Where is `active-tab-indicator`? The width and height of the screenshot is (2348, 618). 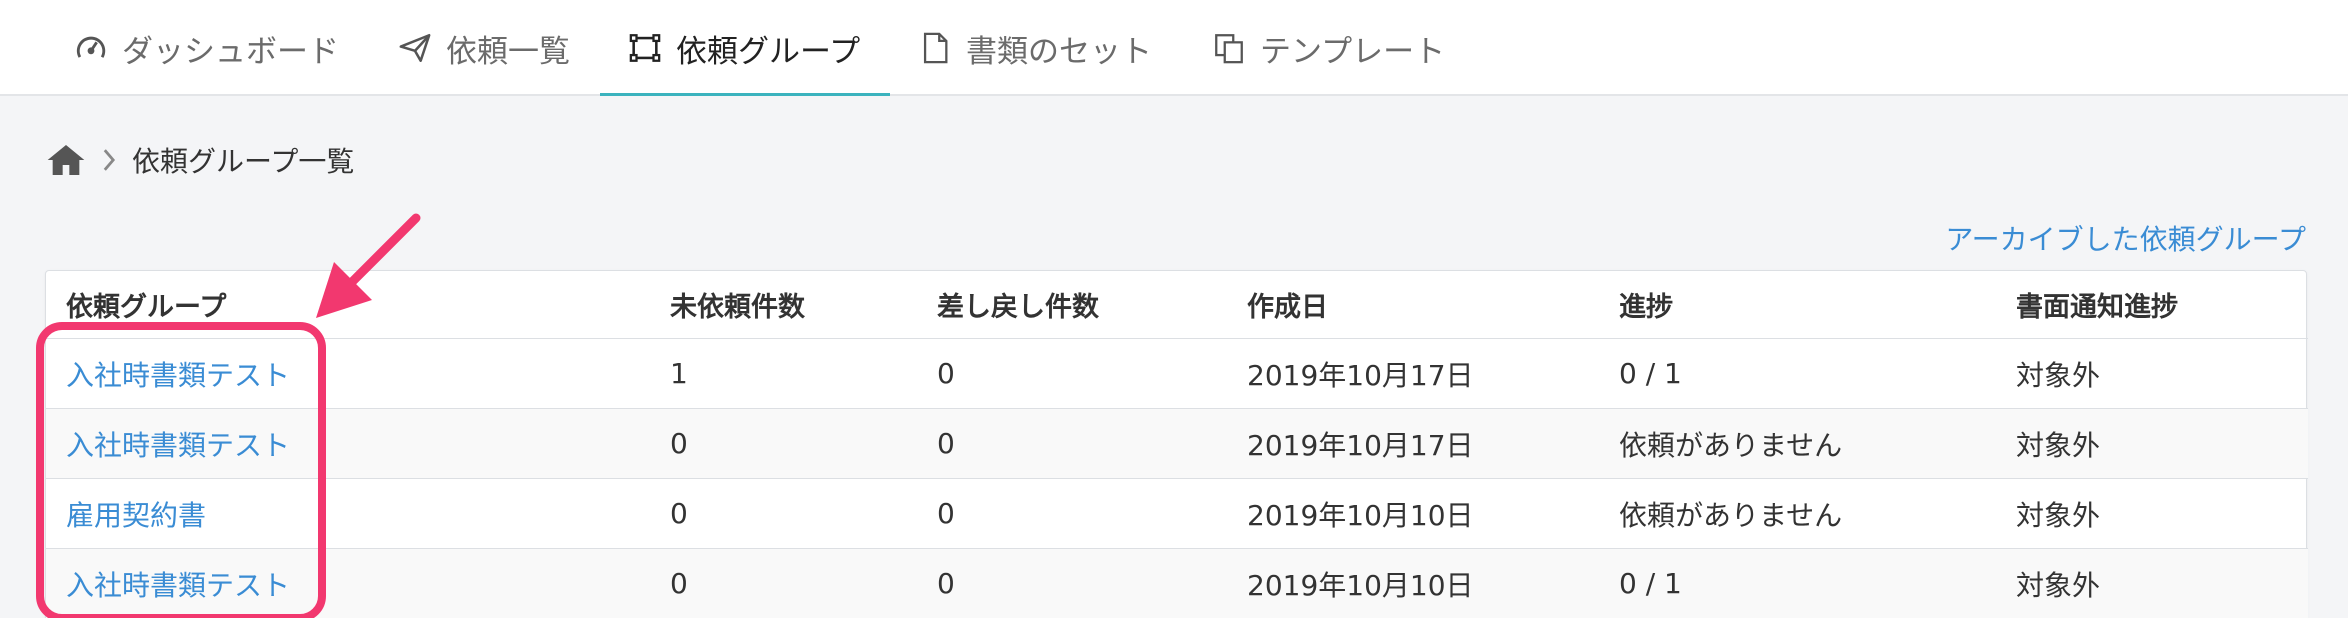 active-tab-indicator is located at coordinates (745, 94).